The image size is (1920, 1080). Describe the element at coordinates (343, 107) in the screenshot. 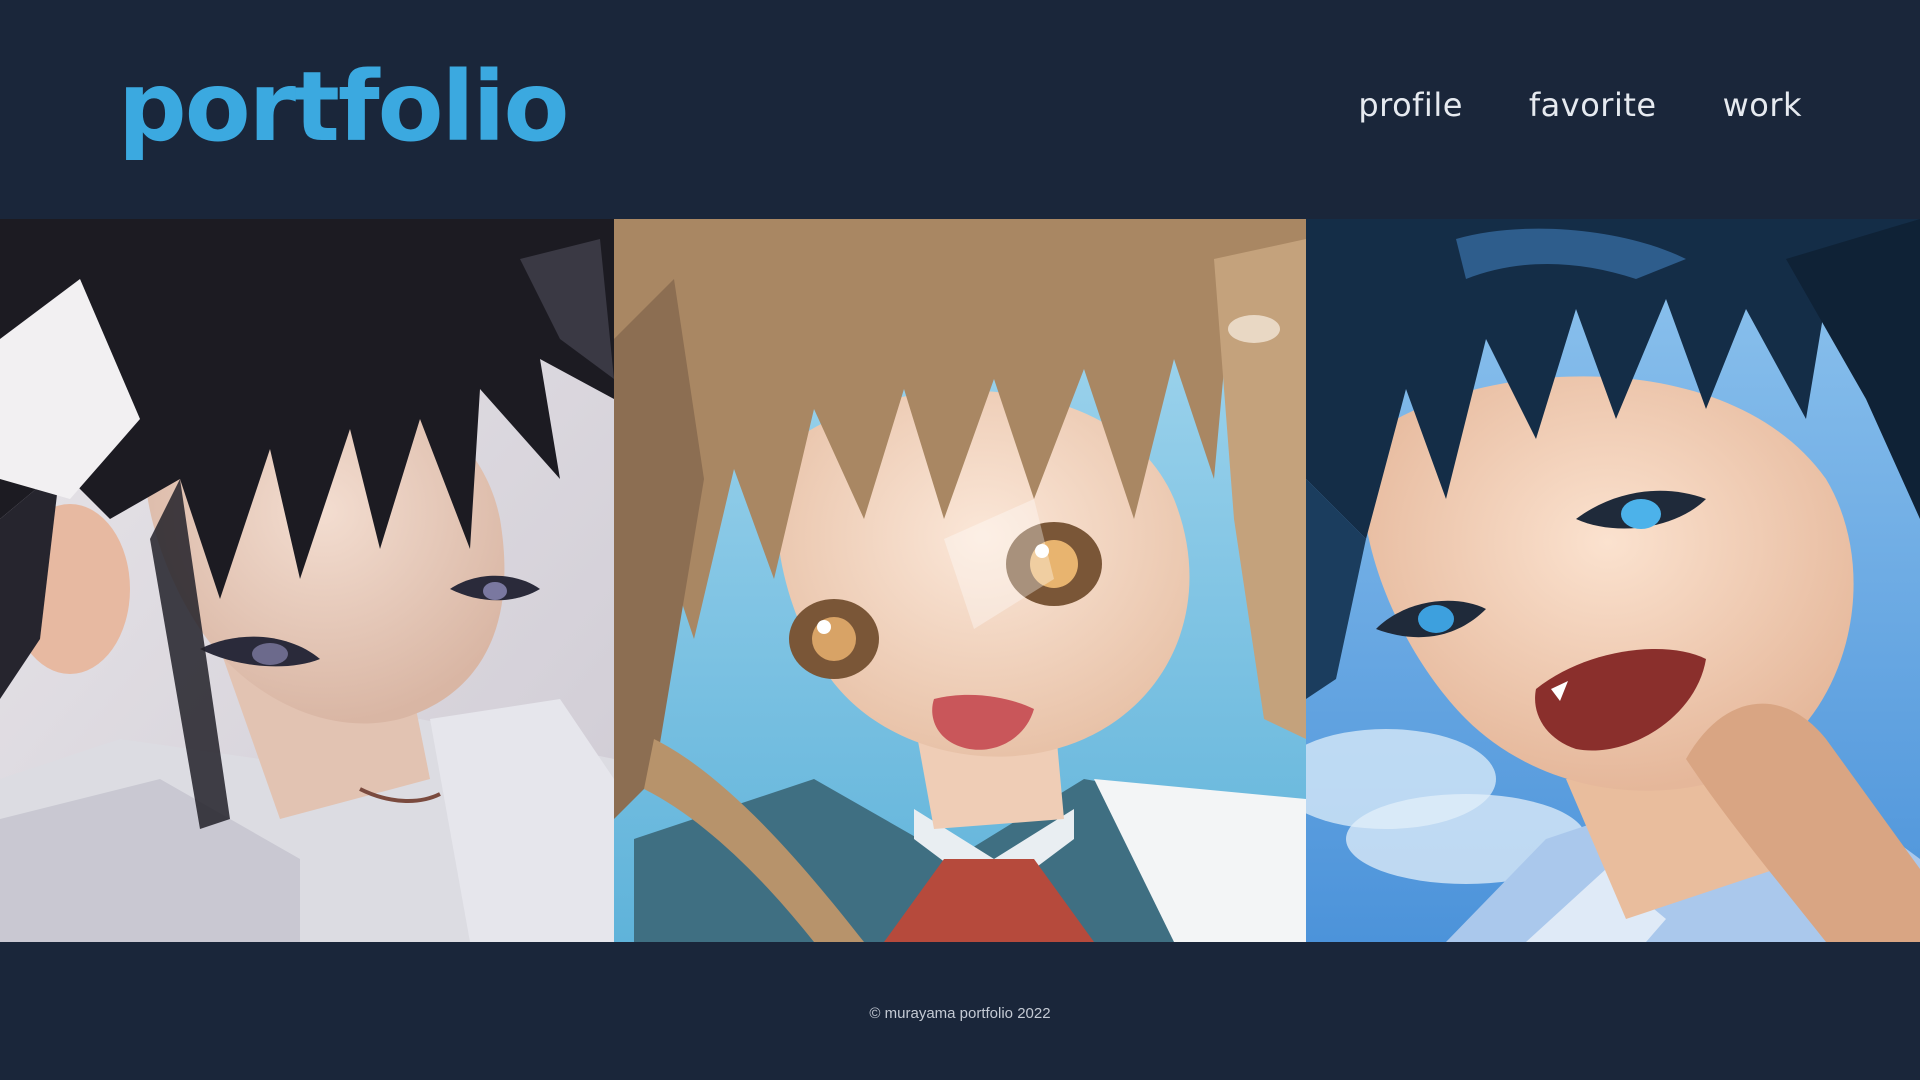

I see `logo: portfolio` at that location.